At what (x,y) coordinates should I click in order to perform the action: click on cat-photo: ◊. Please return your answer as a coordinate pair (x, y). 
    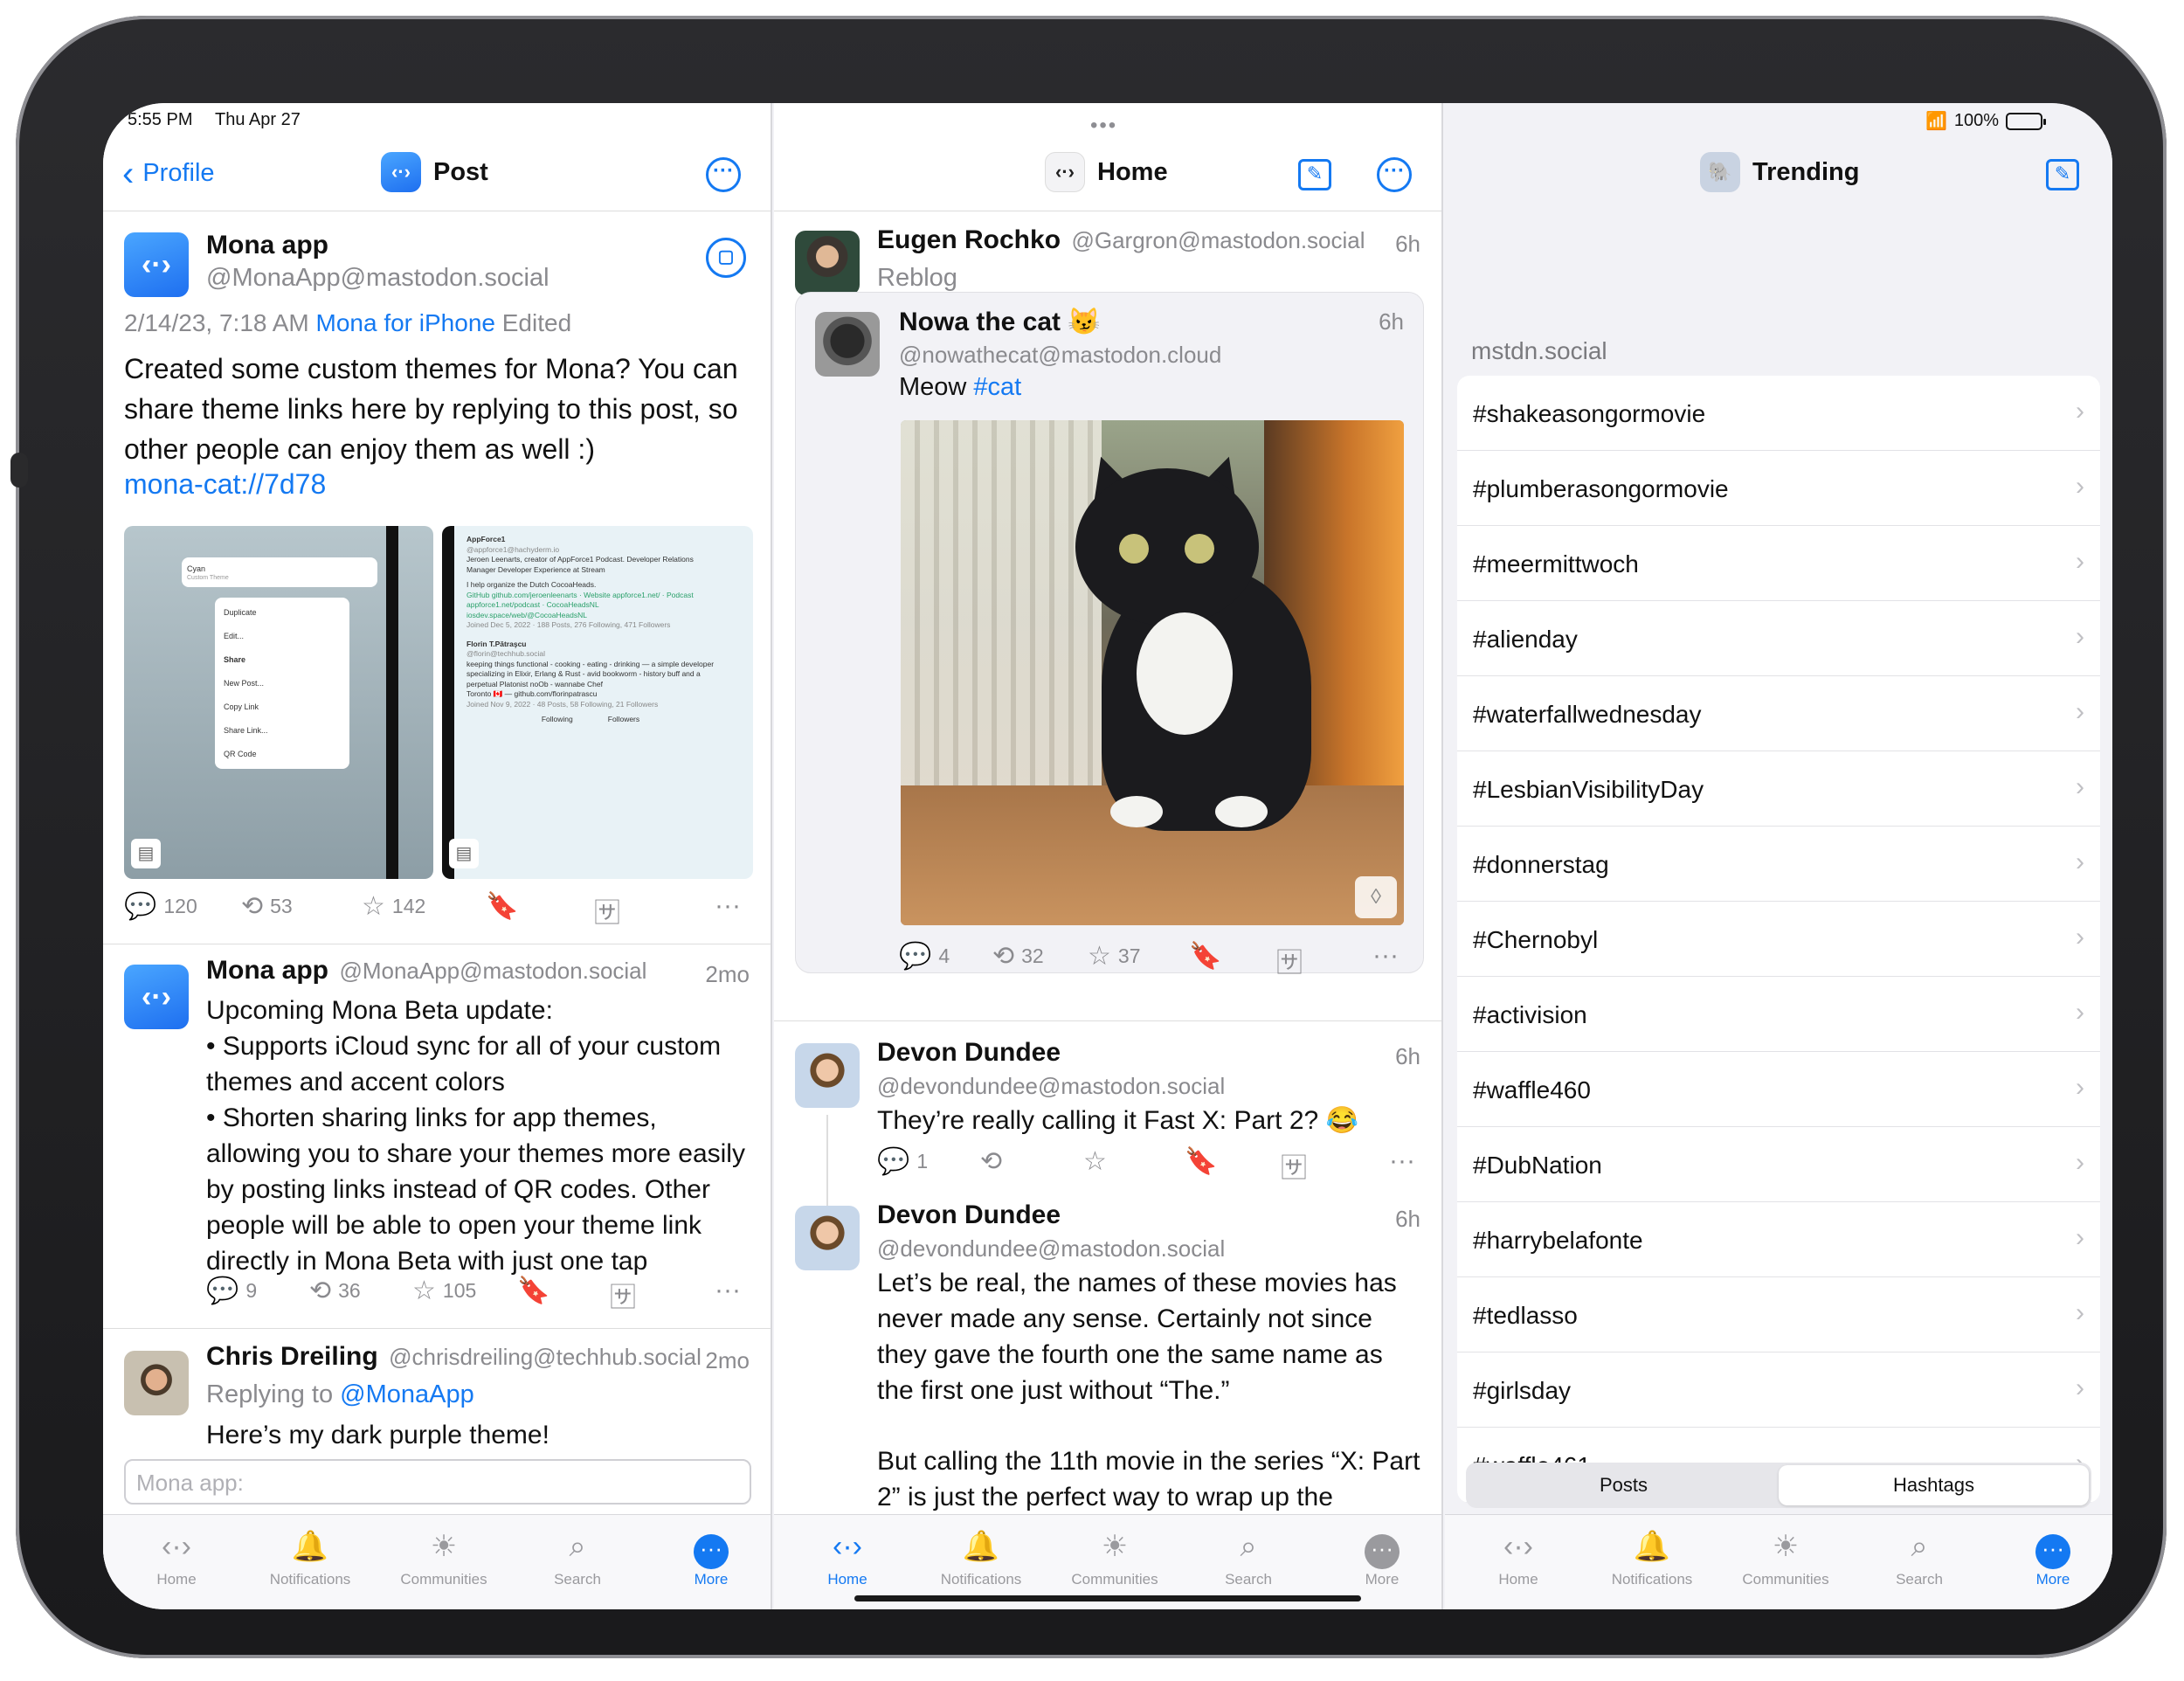
    Looking at the image, I should click on (1152, 673).